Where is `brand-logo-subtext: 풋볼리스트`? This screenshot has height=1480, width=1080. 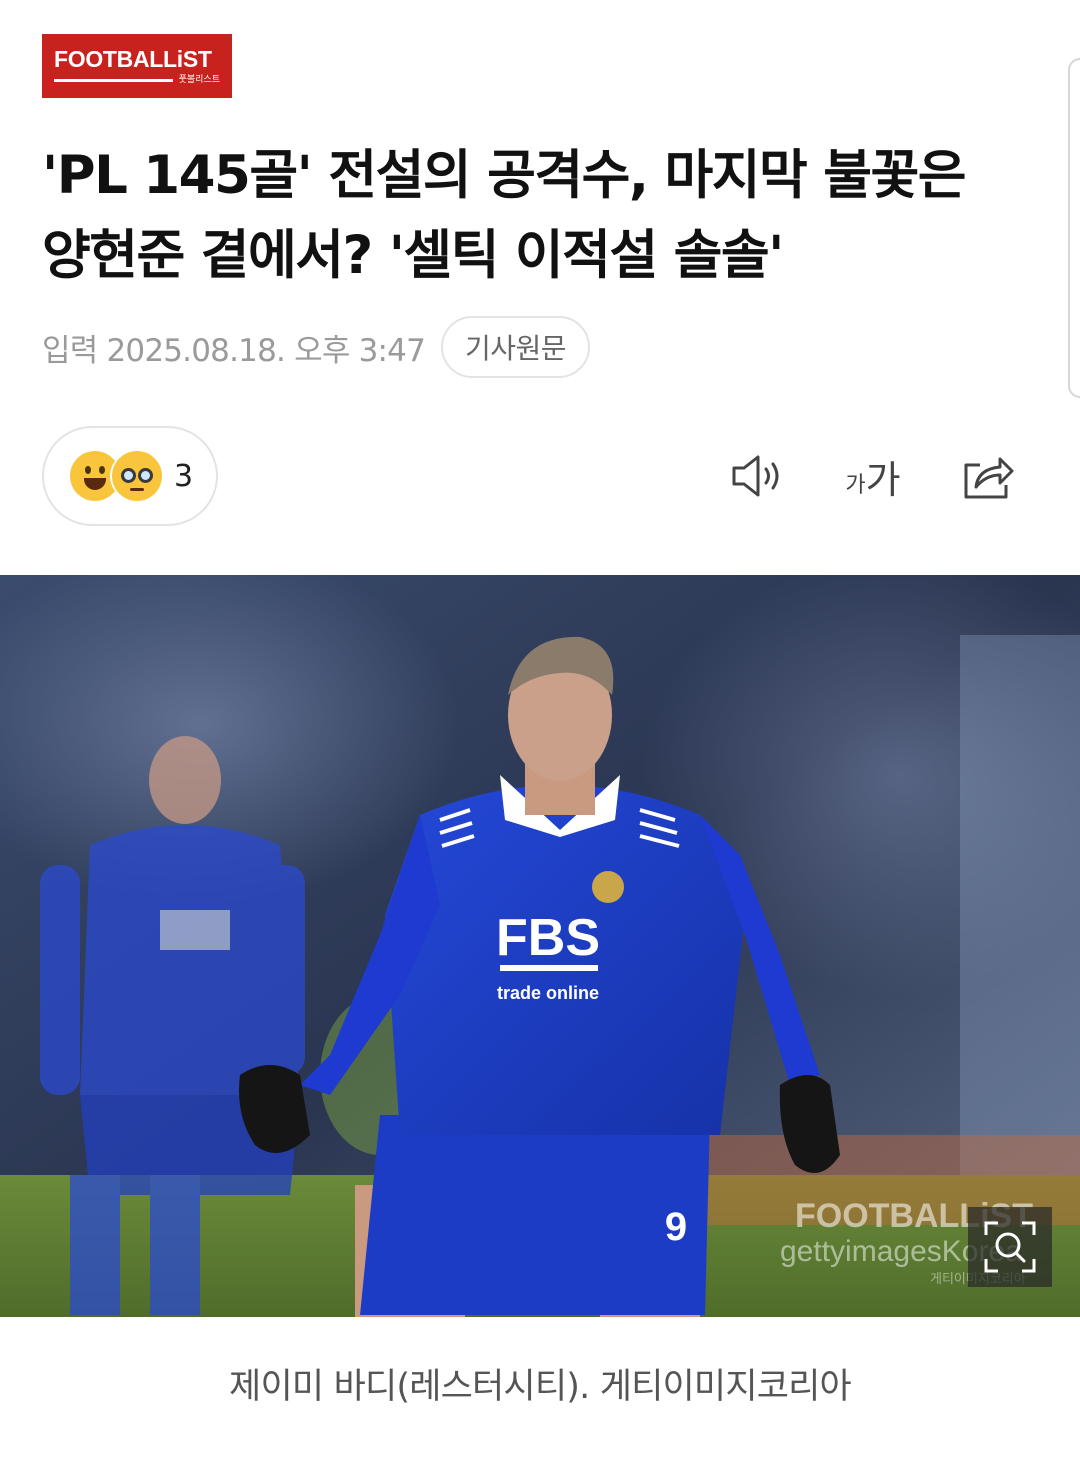 brand-logo-subtext: 풋볼리스트 is located at coordinates (199, 79).